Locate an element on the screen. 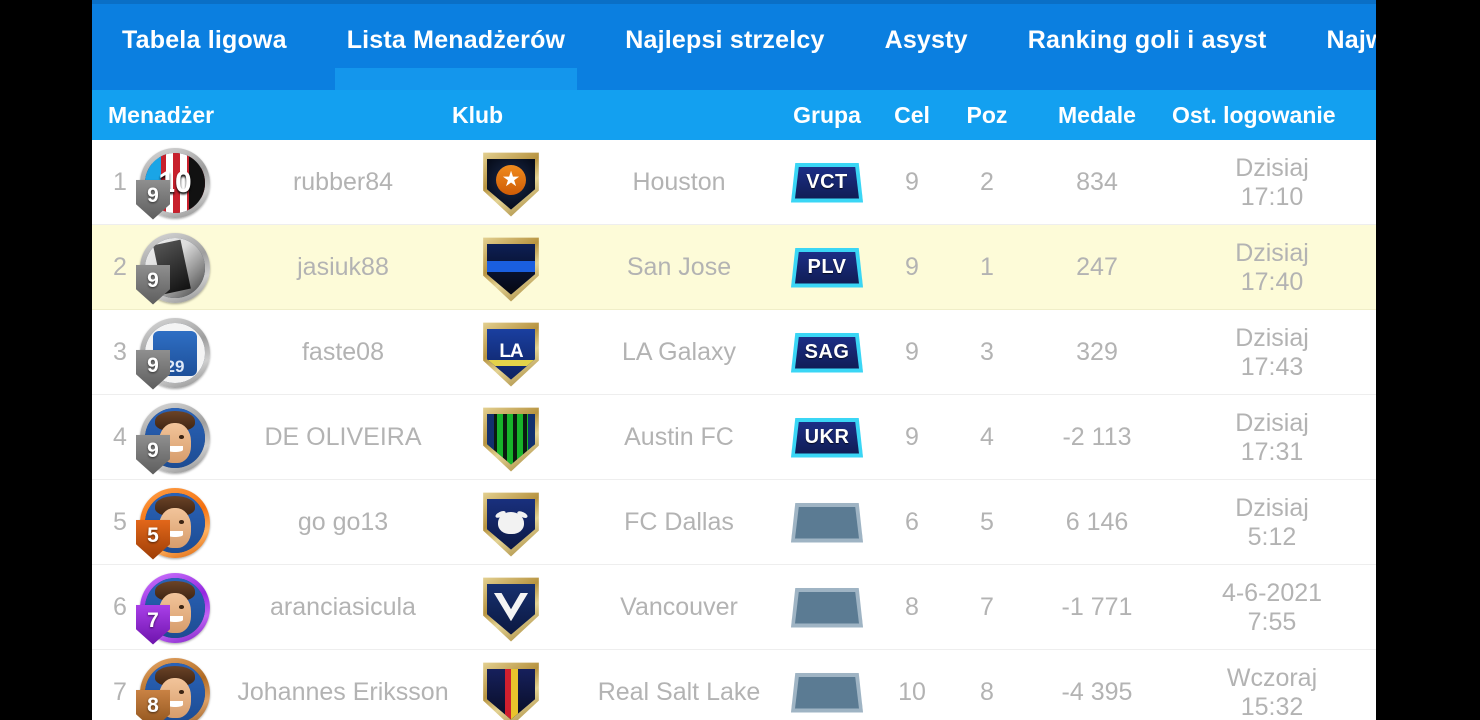 The image size is (1480, 720). manager-avatar: 10 9 is located at coordinates (175, 182).